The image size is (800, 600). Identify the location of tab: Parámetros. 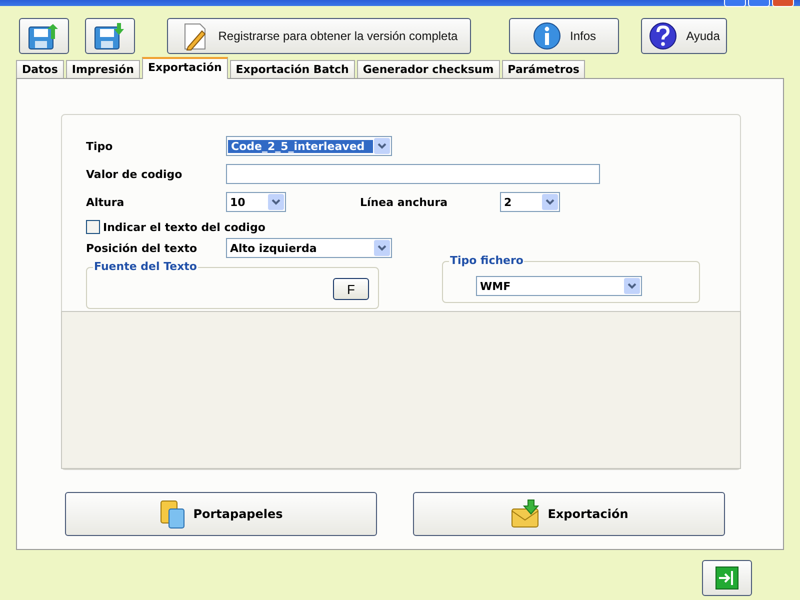
(544, 69).